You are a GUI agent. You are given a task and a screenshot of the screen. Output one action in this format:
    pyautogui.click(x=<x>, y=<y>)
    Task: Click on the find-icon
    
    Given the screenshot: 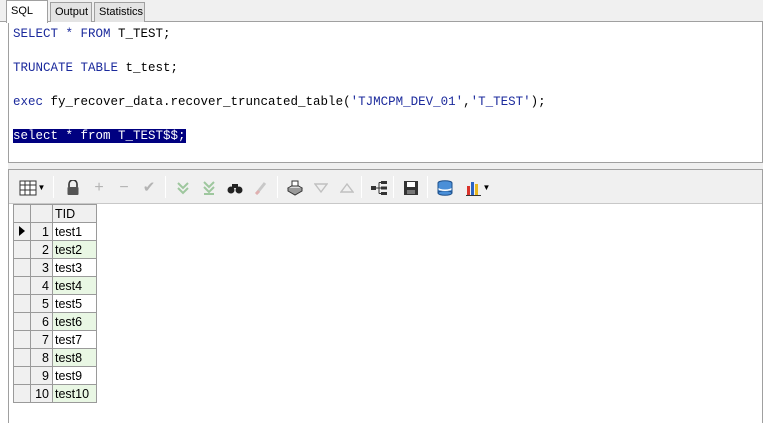 What is the action you would take?
    pyautogui.click(x=235, y=188)
    